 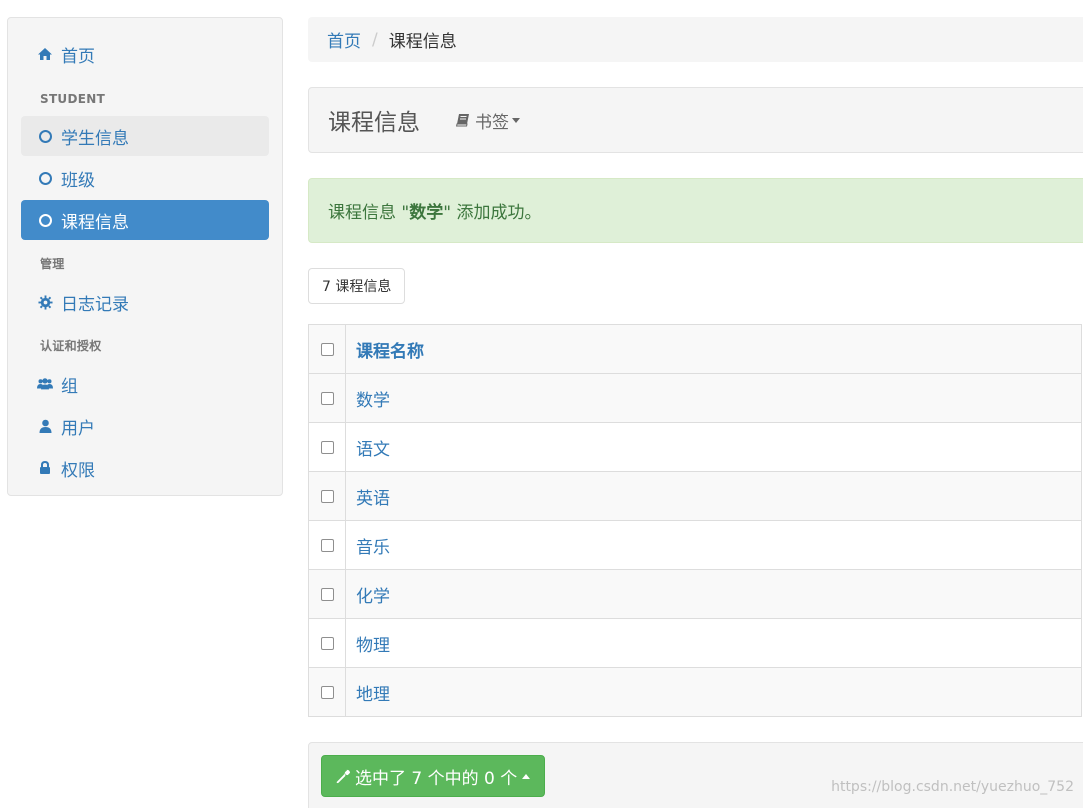 I want to click on caret-up-icon, so click(x=526, y=776).